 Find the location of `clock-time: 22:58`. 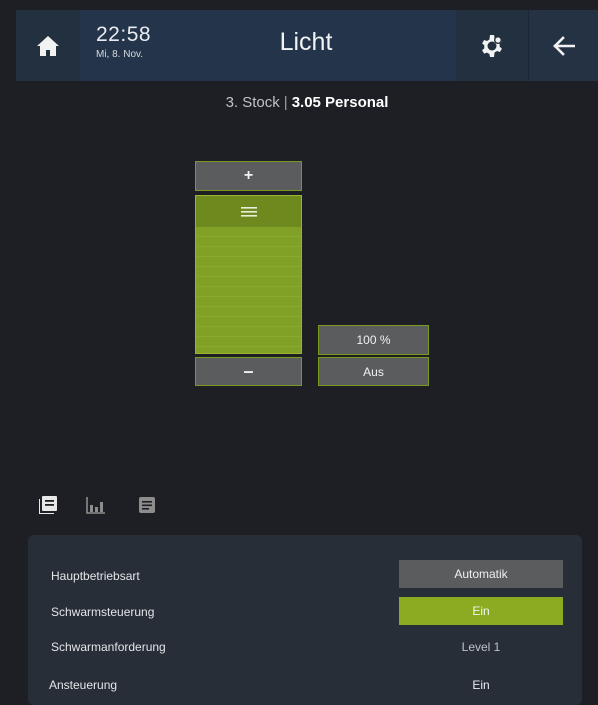

clock-time: 22:58 is located at coordinates (124, 34).